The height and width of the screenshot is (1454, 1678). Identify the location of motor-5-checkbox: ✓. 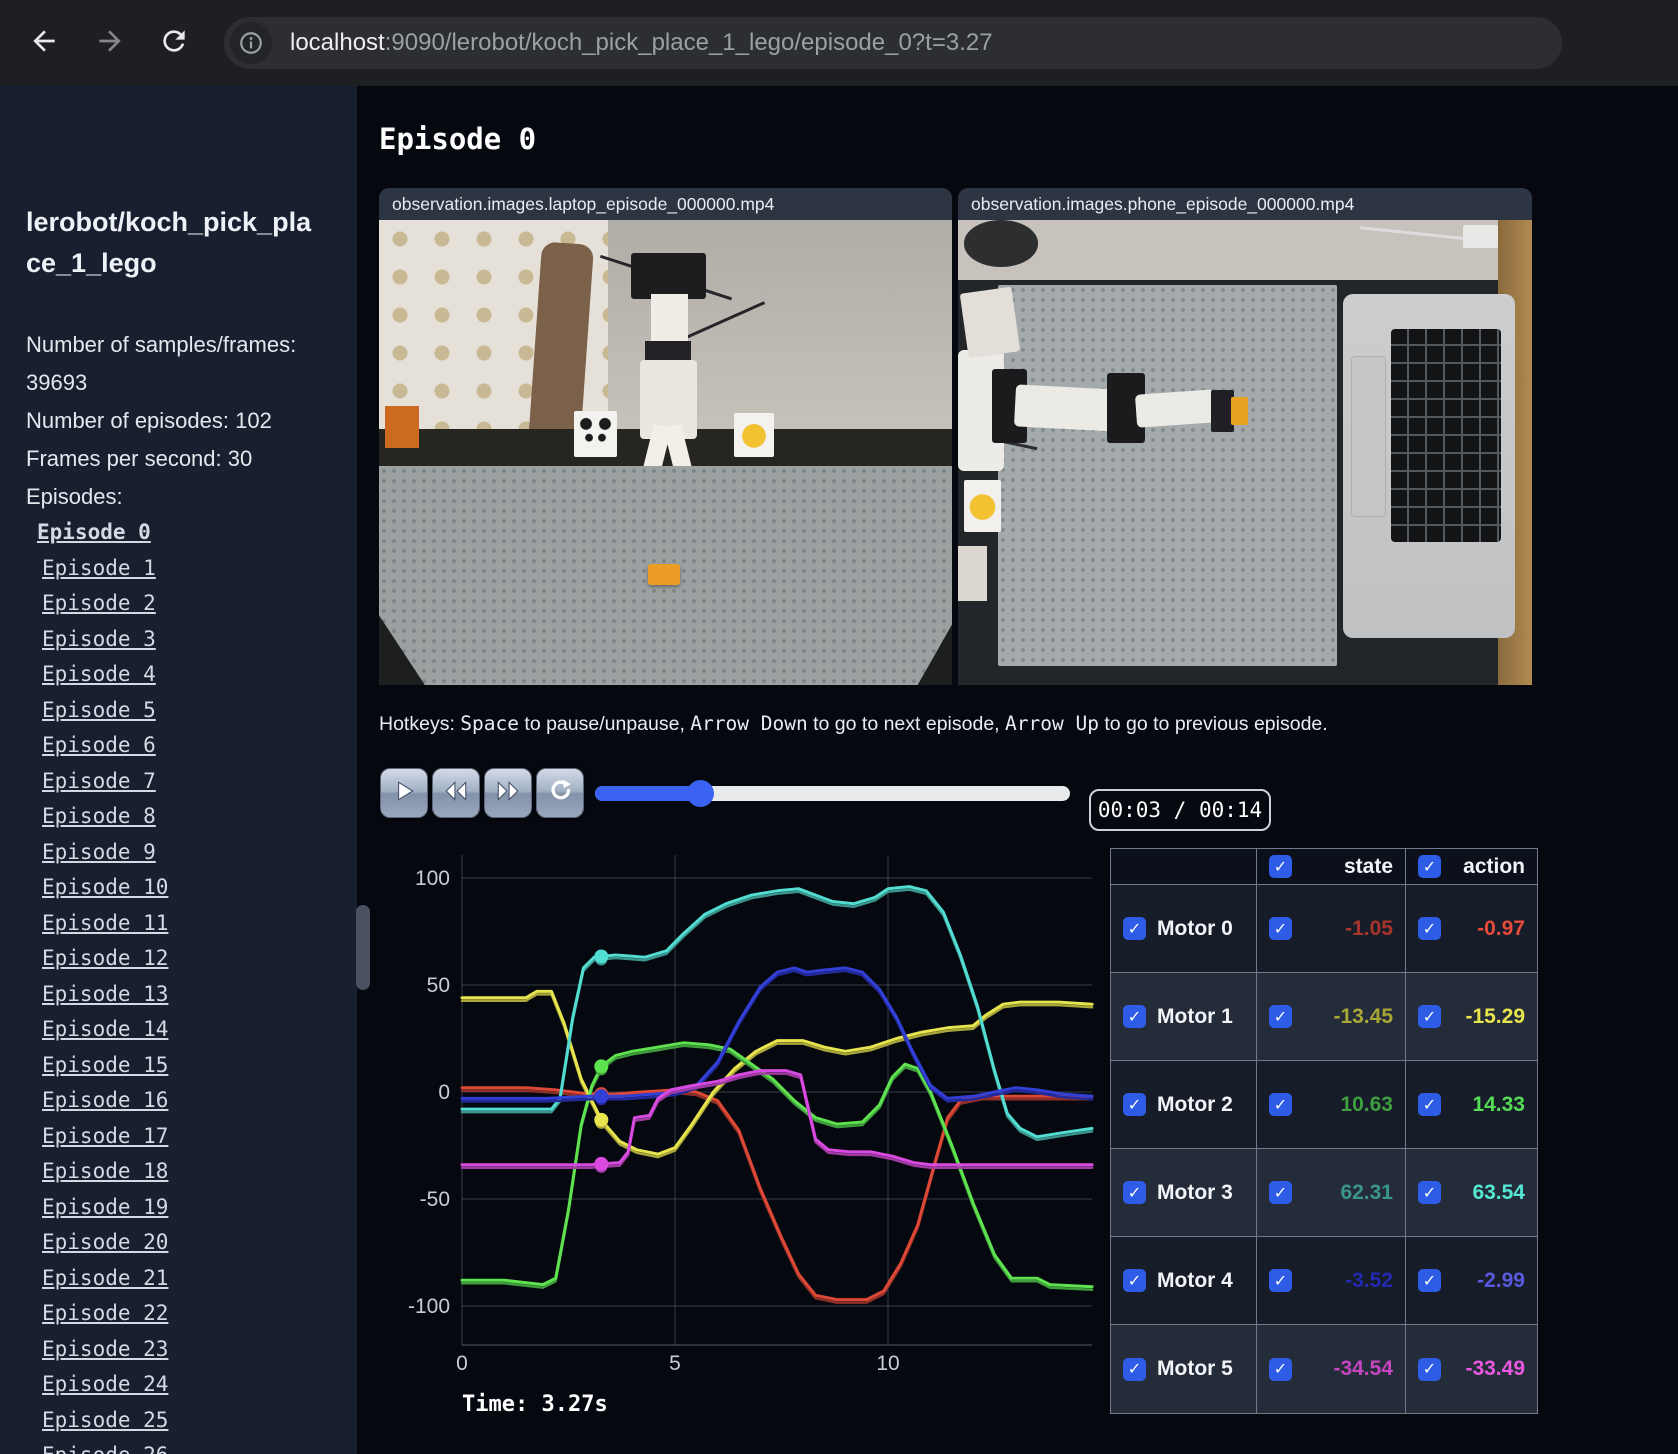
(1134, 1369).